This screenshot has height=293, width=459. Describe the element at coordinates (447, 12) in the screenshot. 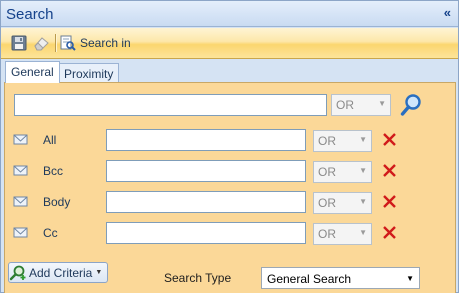

I see `collapse-icon: «` at that location.